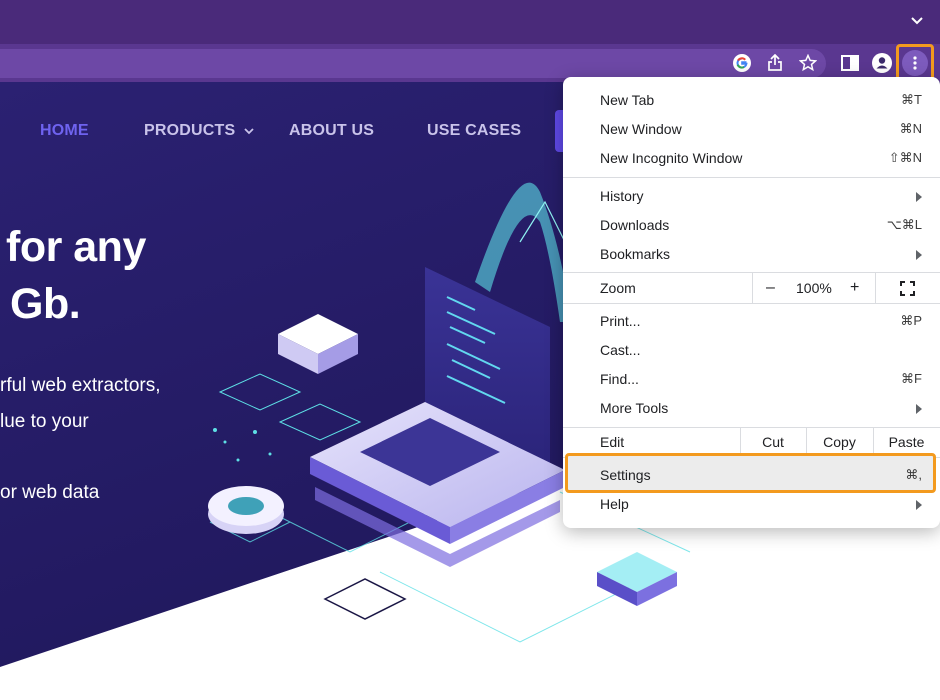 The width and height of the screenshot is (940, 700). I want to click on zoom-label: Zoom, so click(618, 288).